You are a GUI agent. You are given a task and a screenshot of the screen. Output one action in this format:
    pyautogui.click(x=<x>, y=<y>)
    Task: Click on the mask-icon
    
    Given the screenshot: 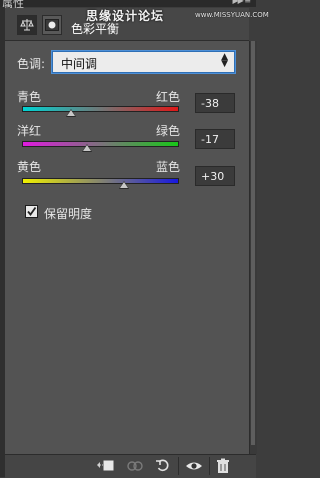 What is the action you would take?
    pyautogui.click(x=52, y=25)
    